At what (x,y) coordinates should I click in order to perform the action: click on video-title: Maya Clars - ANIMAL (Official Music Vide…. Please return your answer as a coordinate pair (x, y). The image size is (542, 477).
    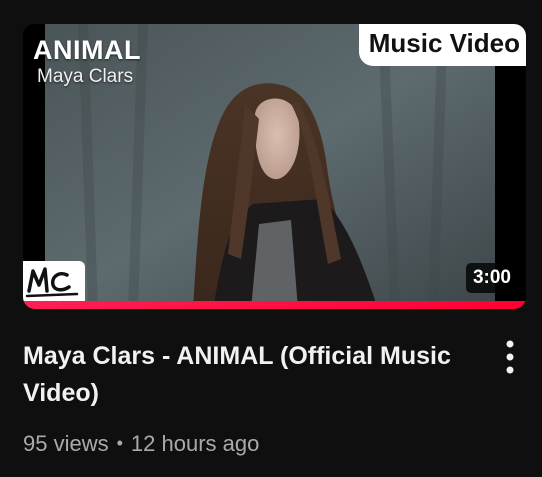
    Looking at the image, I should click on (238, 375).